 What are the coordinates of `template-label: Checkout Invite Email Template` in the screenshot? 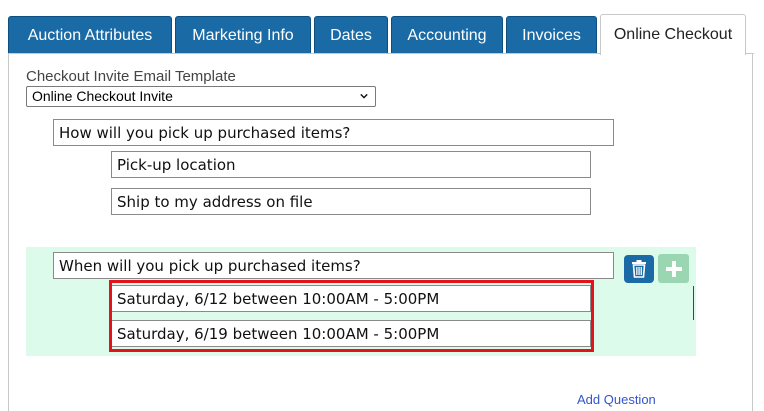 It's located at (131, 76).